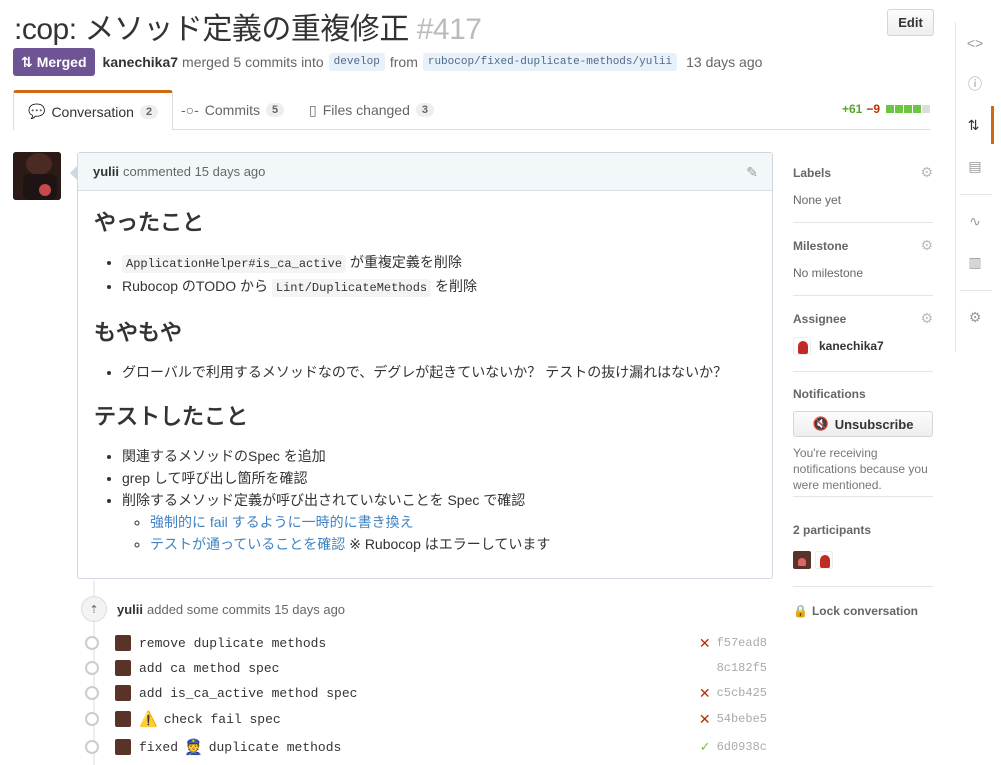 The height and width of the screenshot is (765, 1001). I want to click on commit-message: add is_ca_active method spec, so click(248, 693).